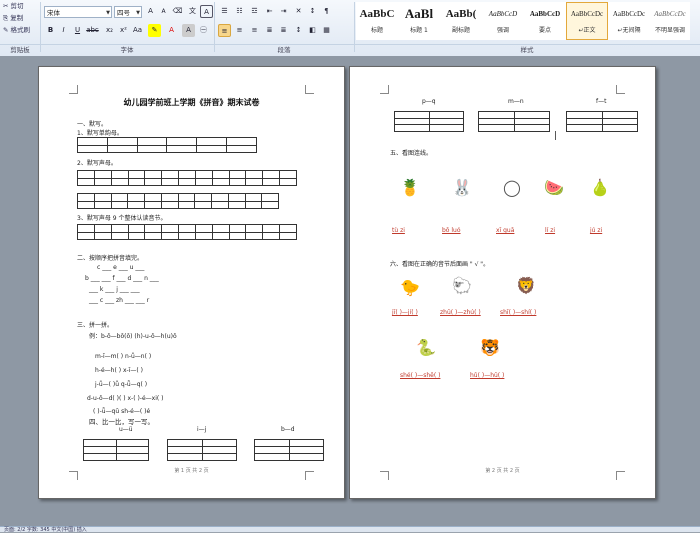 This screenshot has height=533, width=700. What do you see at coordinates (239, 30) in the screenshot?
I see `align-center-icon: ≡` at bounding box center [239, 30].